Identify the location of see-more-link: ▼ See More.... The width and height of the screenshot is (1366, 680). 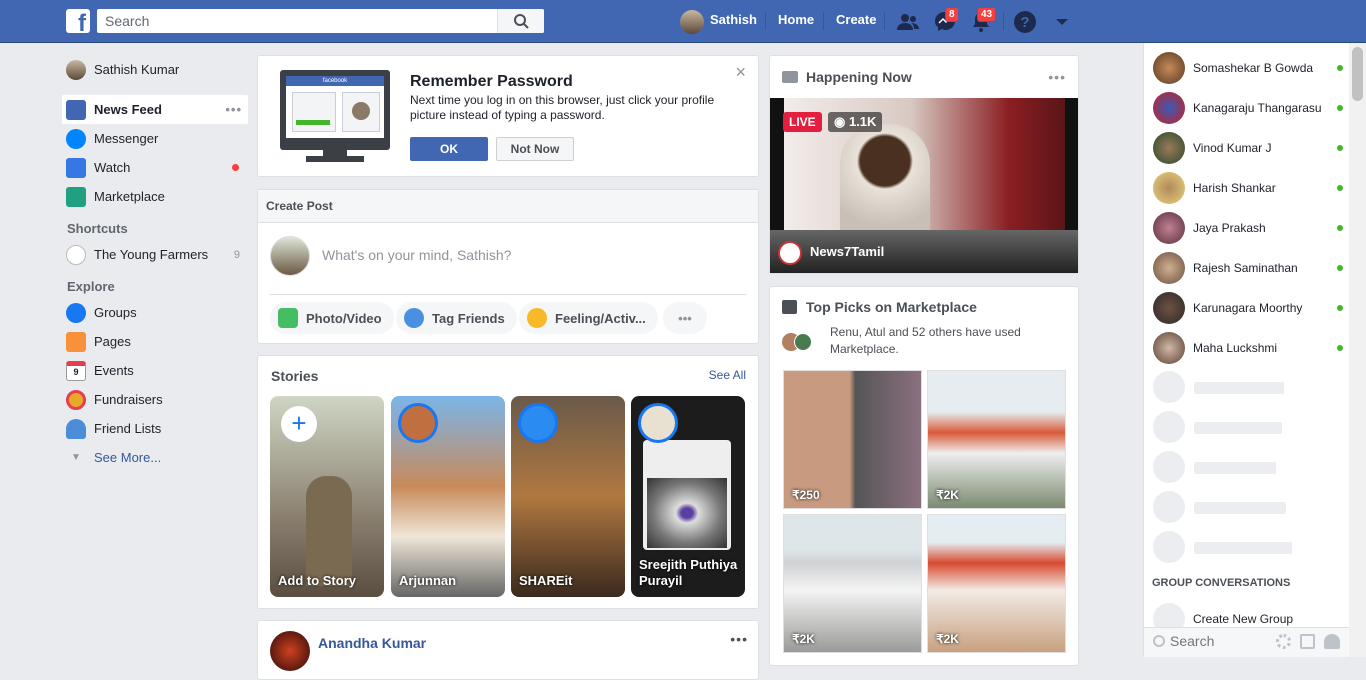
(155, 457).